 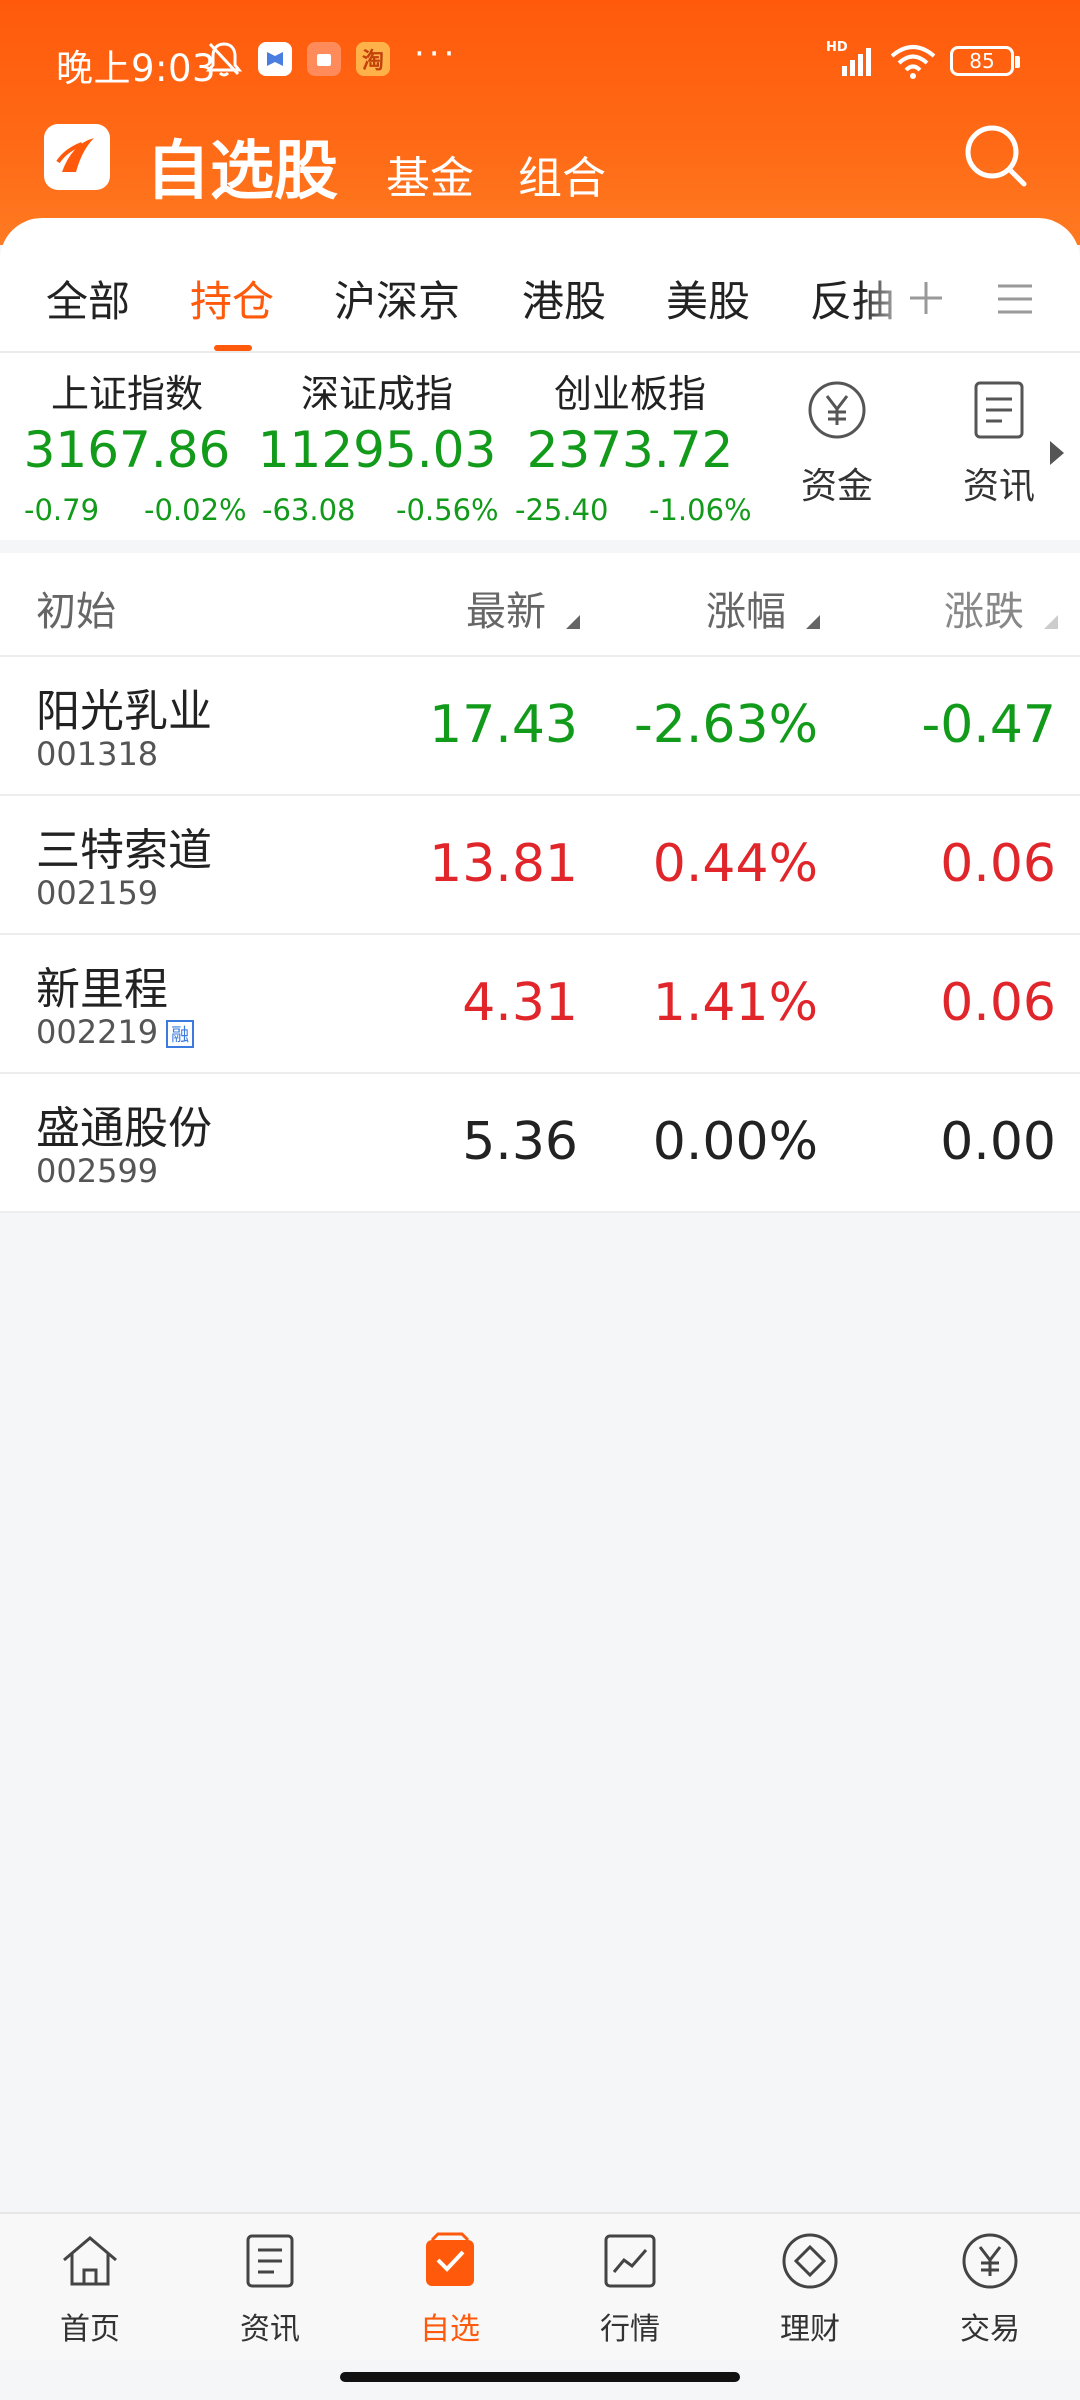 What do you see at coordinates (926, 298) in the screenshot?
I see `add-tab-icon` at bounding box center [926, 298].